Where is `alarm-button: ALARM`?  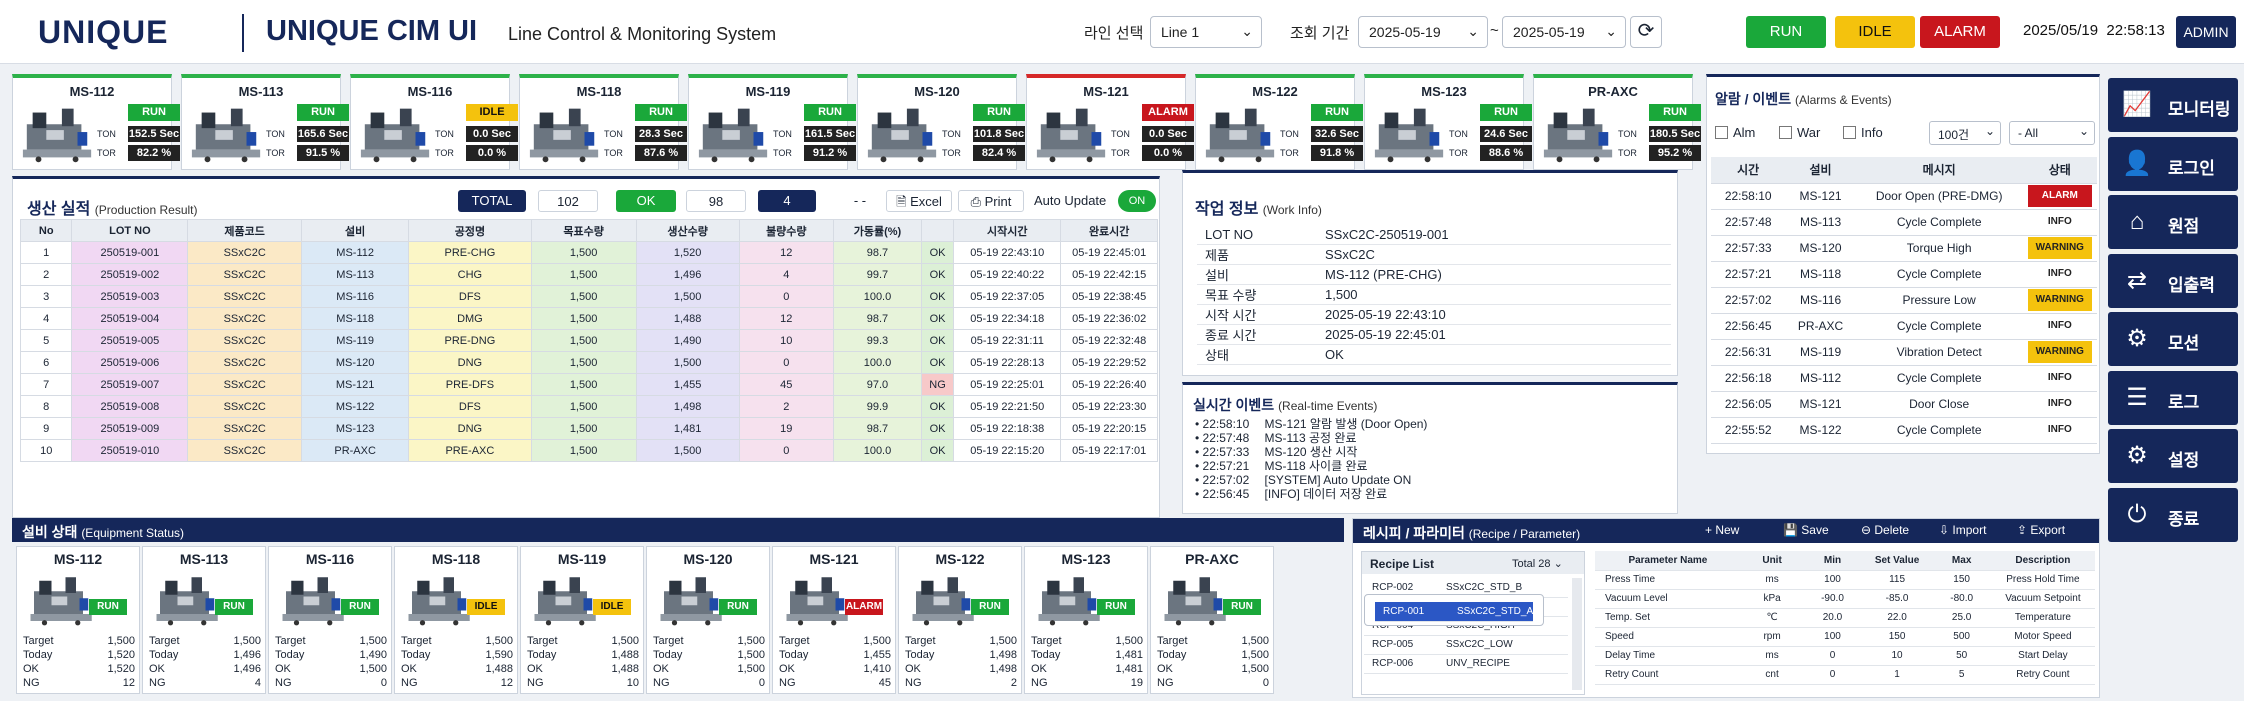 alarm-button: ALARM is located at coordinates (1960, 32).